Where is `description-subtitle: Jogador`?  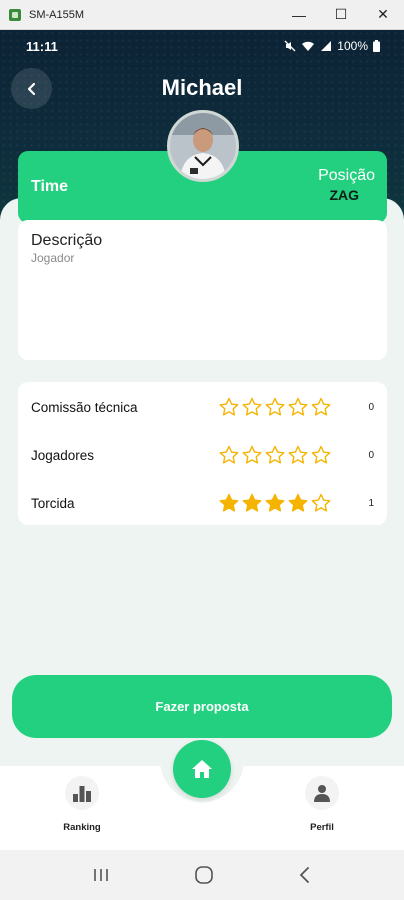
description-subtitle: Jogador is located at coordinates (53, 258).